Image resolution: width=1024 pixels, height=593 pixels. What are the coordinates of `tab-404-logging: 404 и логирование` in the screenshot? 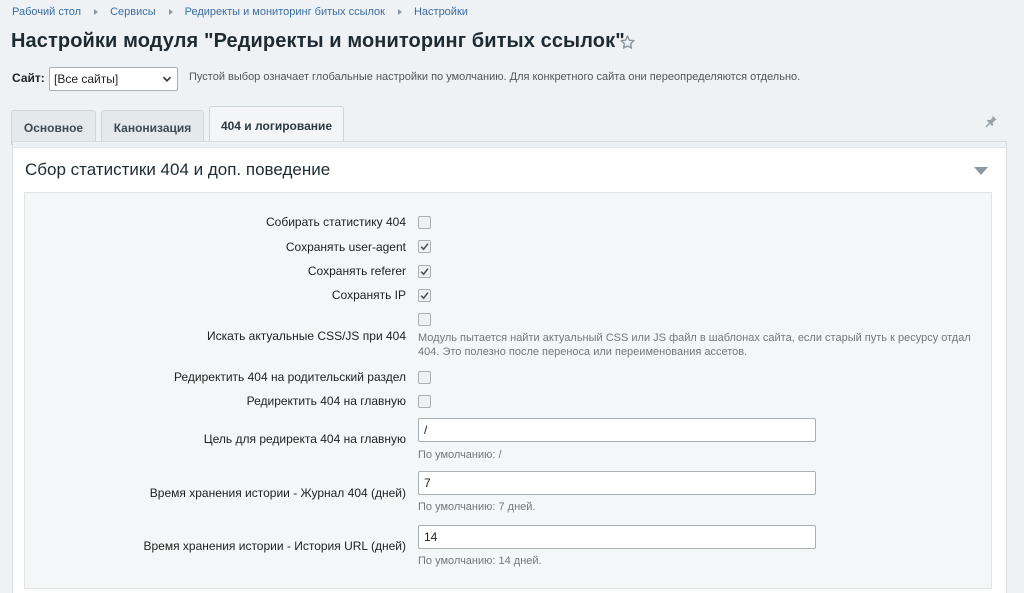 It's located at (276, 125).